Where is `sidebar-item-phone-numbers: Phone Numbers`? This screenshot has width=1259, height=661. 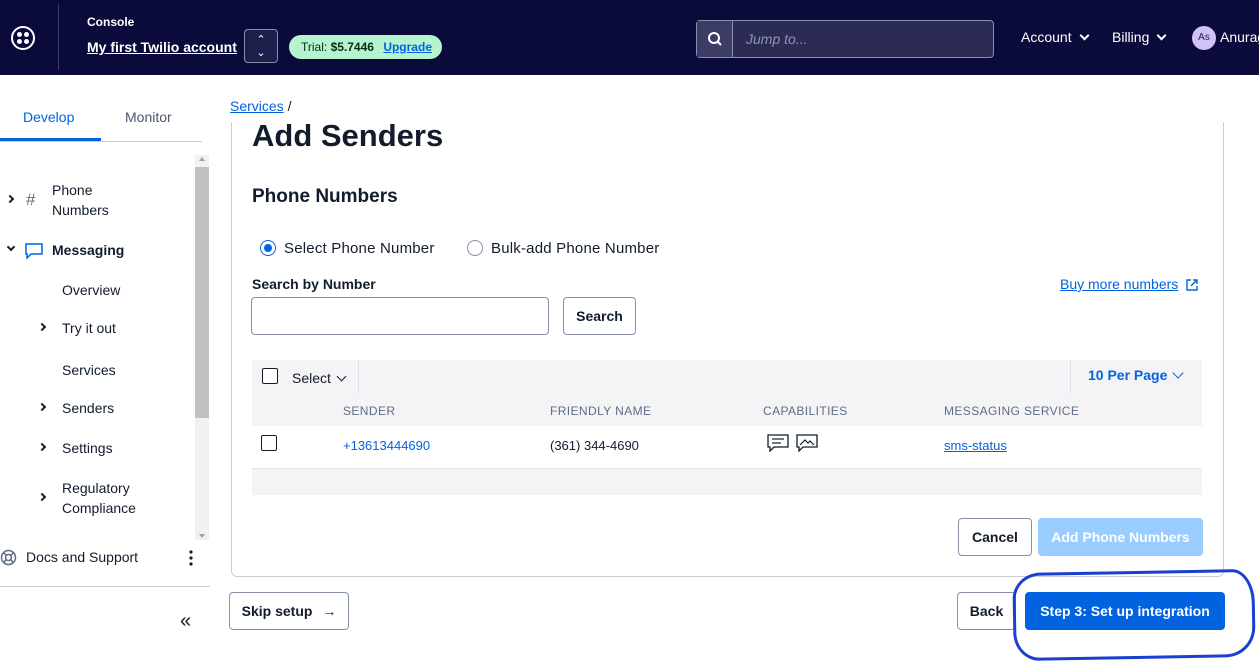
sidebar-item-phone-numbers: Phone Numbers is located at coordinates (80, 200).